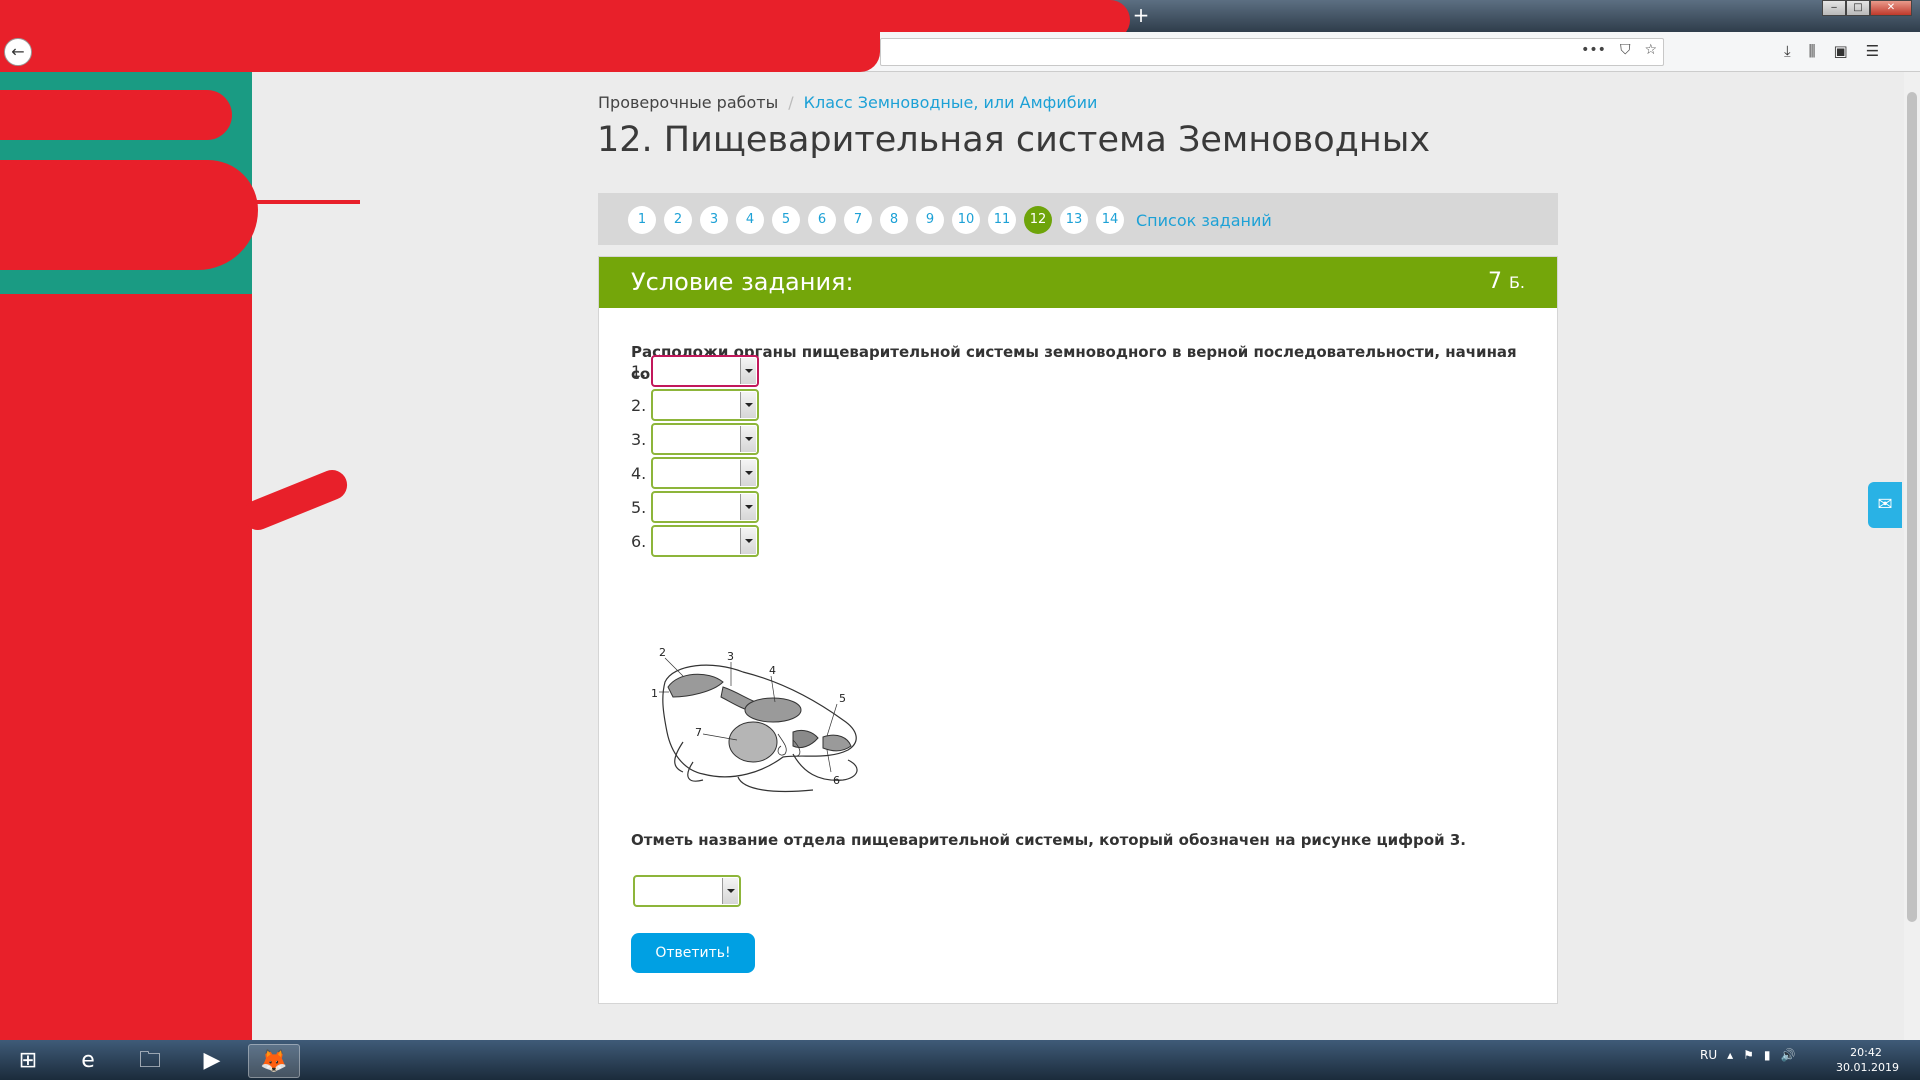 The image size is (1920, 1080). Describe the element at coordinates (1078, 282) in the screenshot. I see `task-header: Условие задания: 7 Б.` at that location.